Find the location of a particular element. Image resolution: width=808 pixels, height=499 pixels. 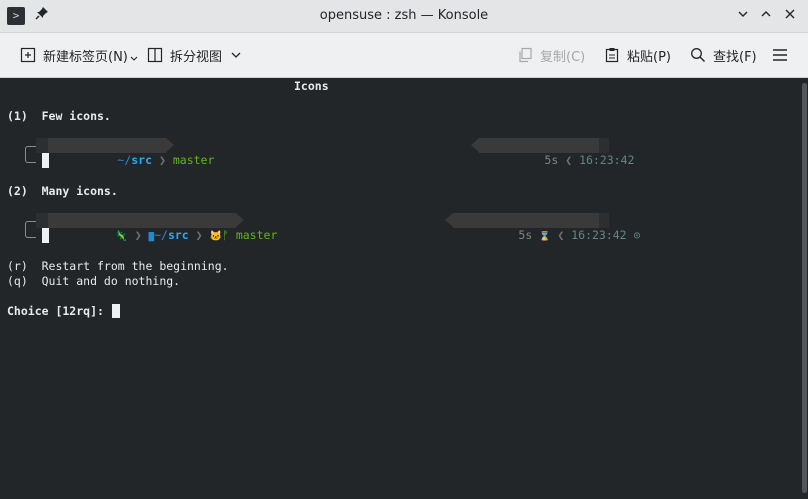

scrollbar-thumb is located at coordinates (804, 288).